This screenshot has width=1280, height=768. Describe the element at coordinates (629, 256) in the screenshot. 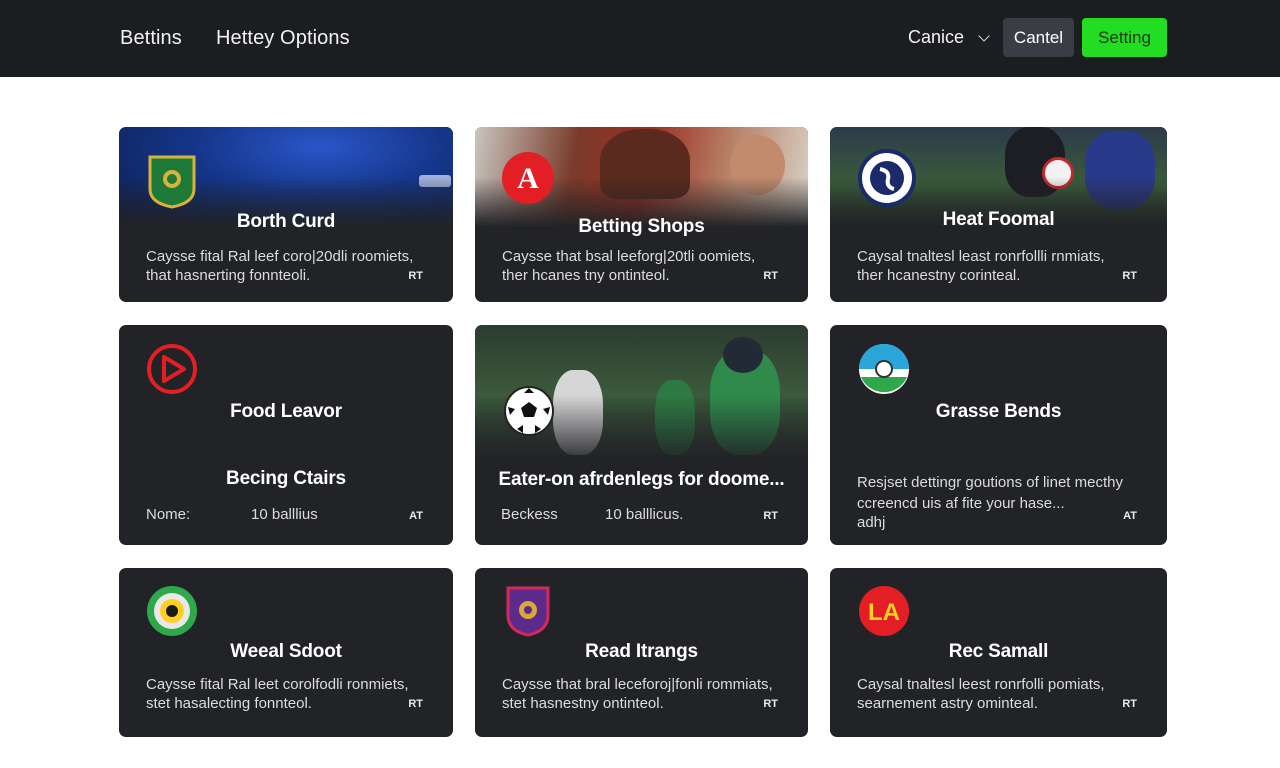

I see `card-description-line1: Caysse that bsal leeforg|20tli oomiets,` at that location.